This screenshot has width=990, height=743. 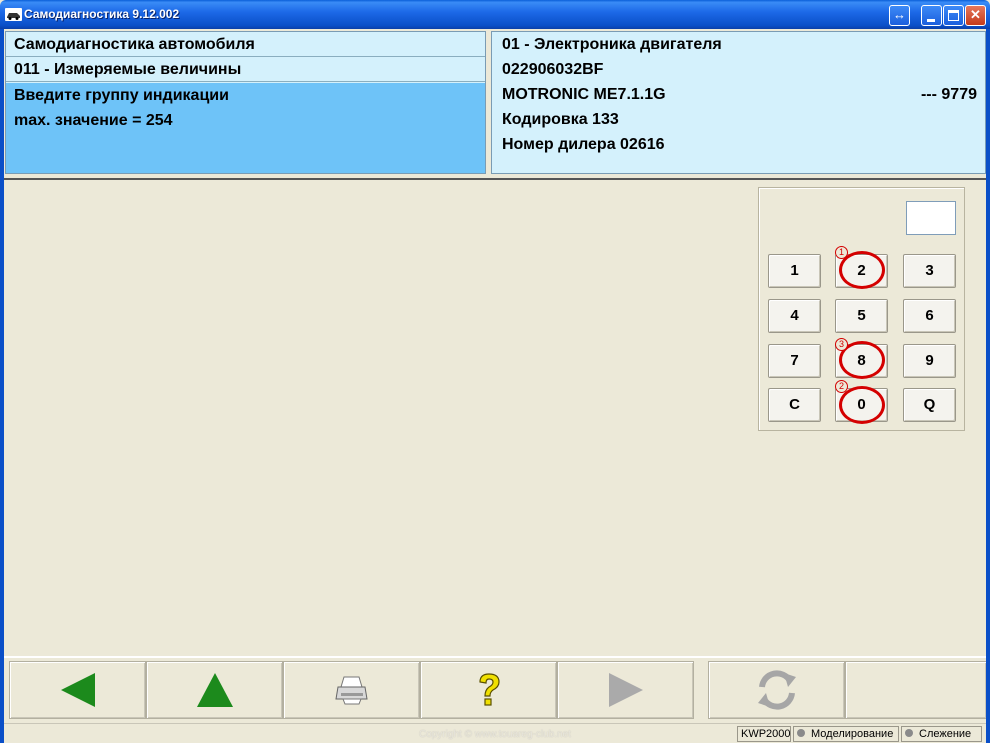 I want to click on window-frame-right, so click(x=988, y=386).